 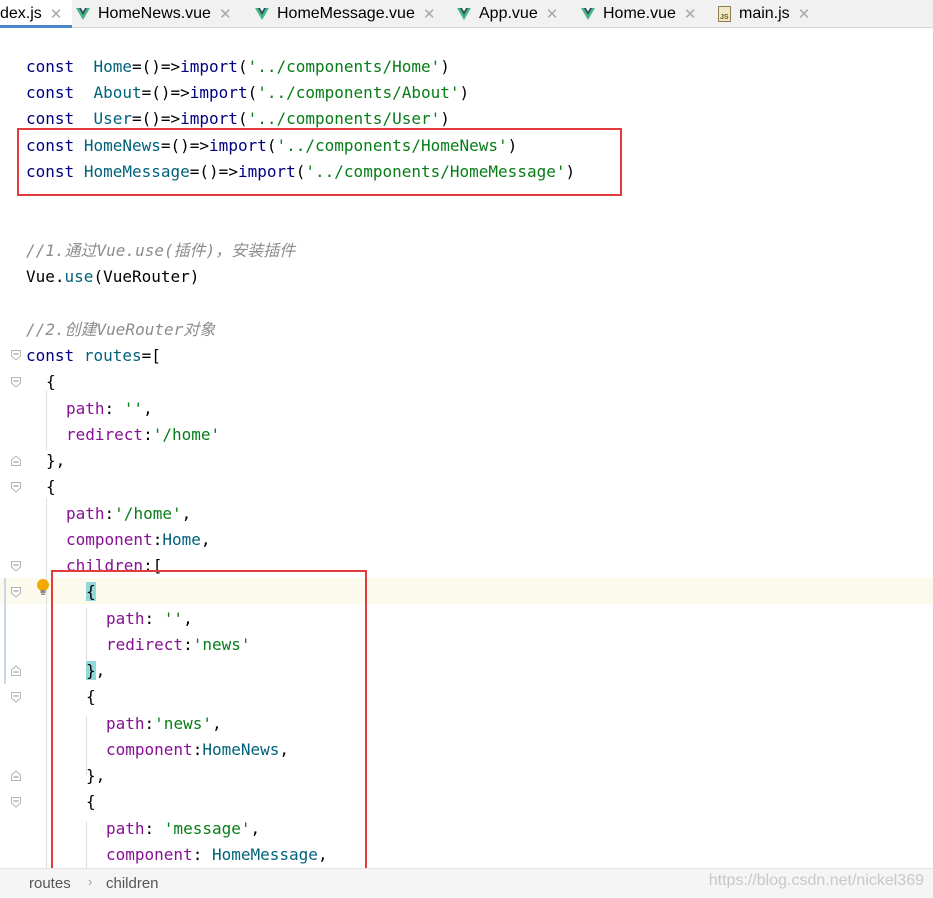 What do you see at coordinates (198, 749) in the screenshot?
I see `code-component-homenews: component:HomeNews,` at bounding box center [198, 749].